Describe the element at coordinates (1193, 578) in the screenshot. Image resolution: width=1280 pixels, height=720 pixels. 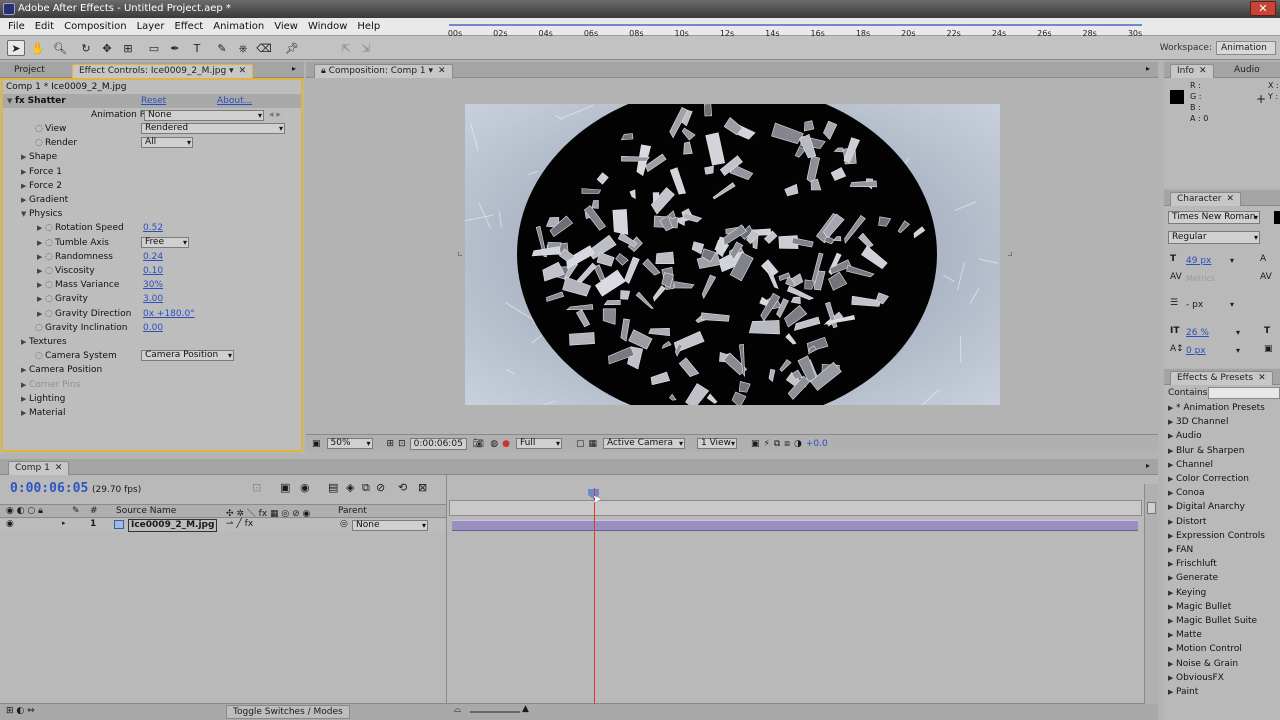
I see `effects-category: ▶ Generate` at that location.